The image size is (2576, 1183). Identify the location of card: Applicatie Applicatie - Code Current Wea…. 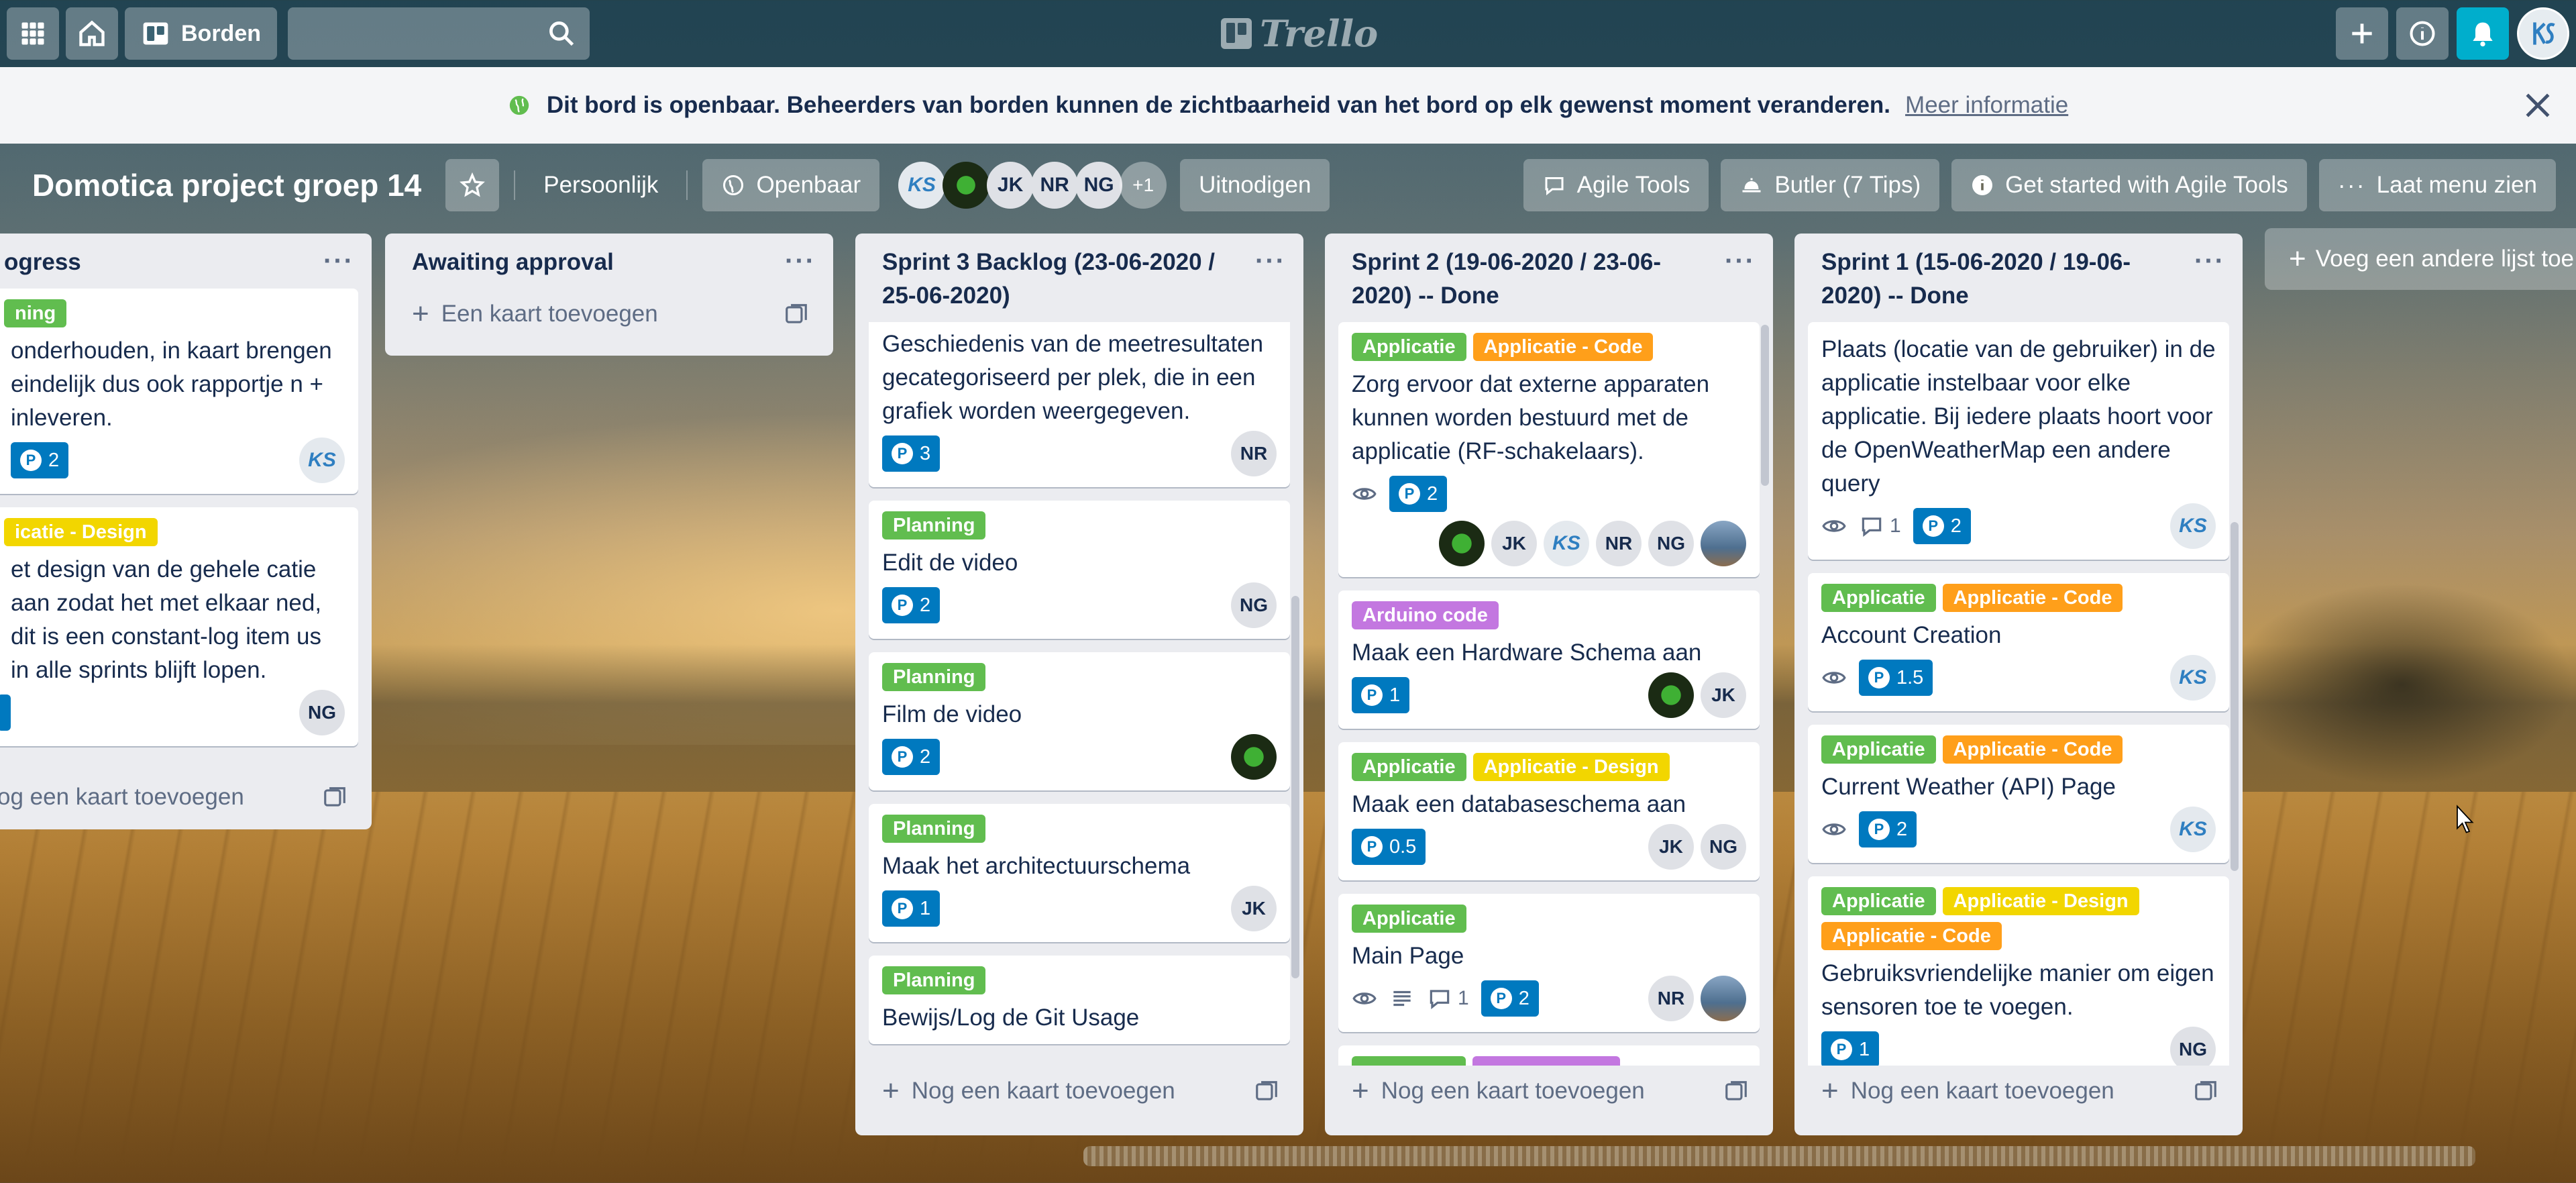
(2018, 794).